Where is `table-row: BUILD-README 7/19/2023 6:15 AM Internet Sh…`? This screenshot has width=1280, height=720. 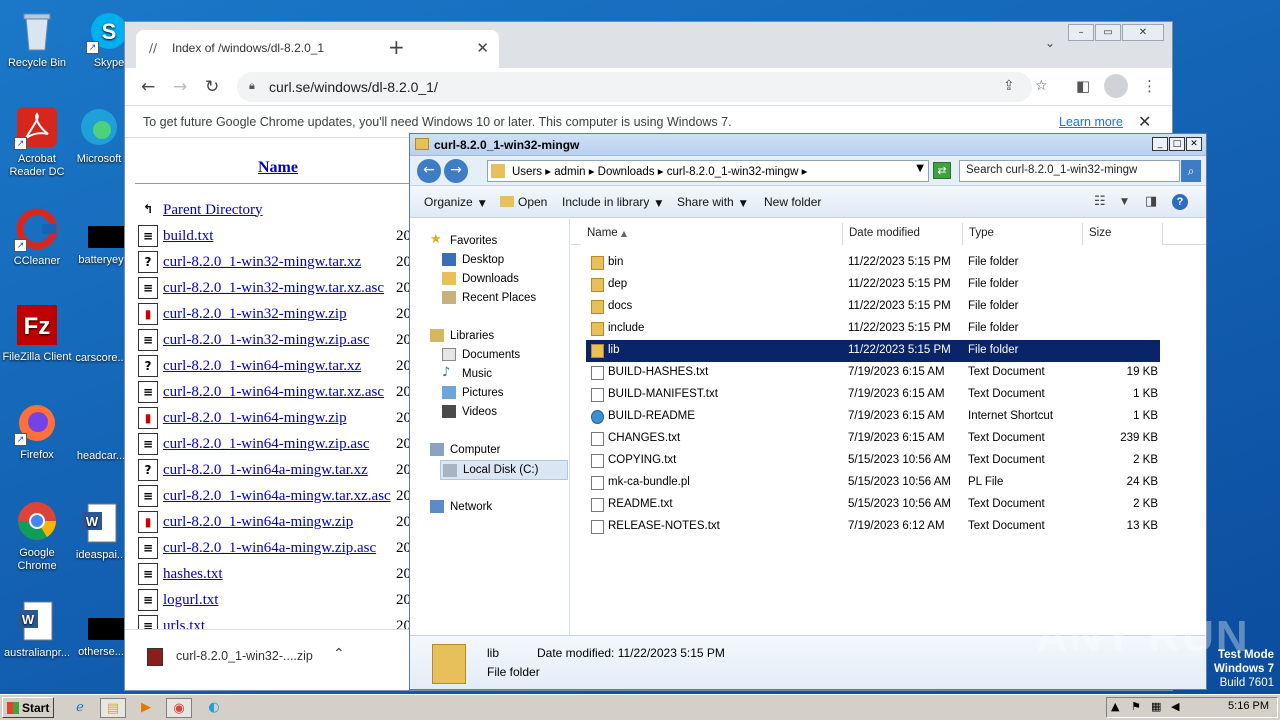 table-row: BUILD-README 7/19/2023 6:15 AM Internet Sh… is located at coordinates (873, 417).